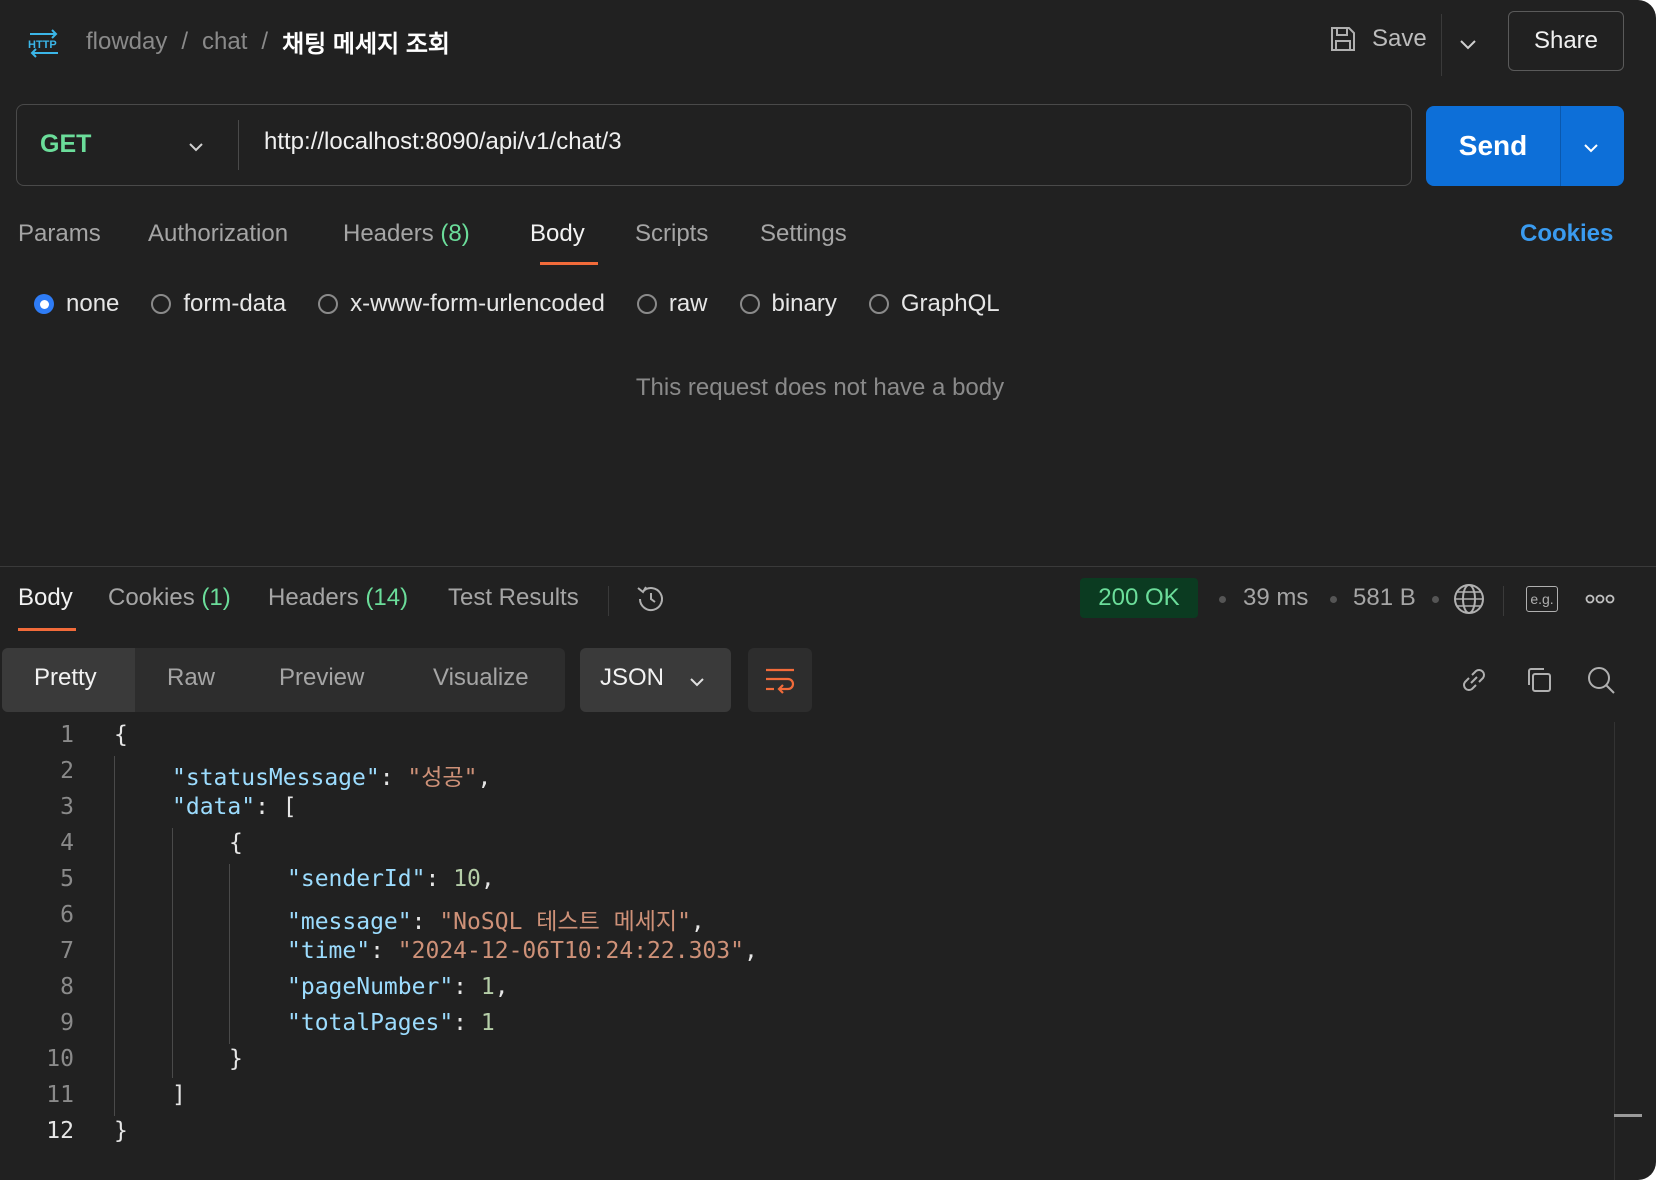 This screenshot has height=1180, width=1660. I want to click on view-preview: Preview, so click(321, 678).